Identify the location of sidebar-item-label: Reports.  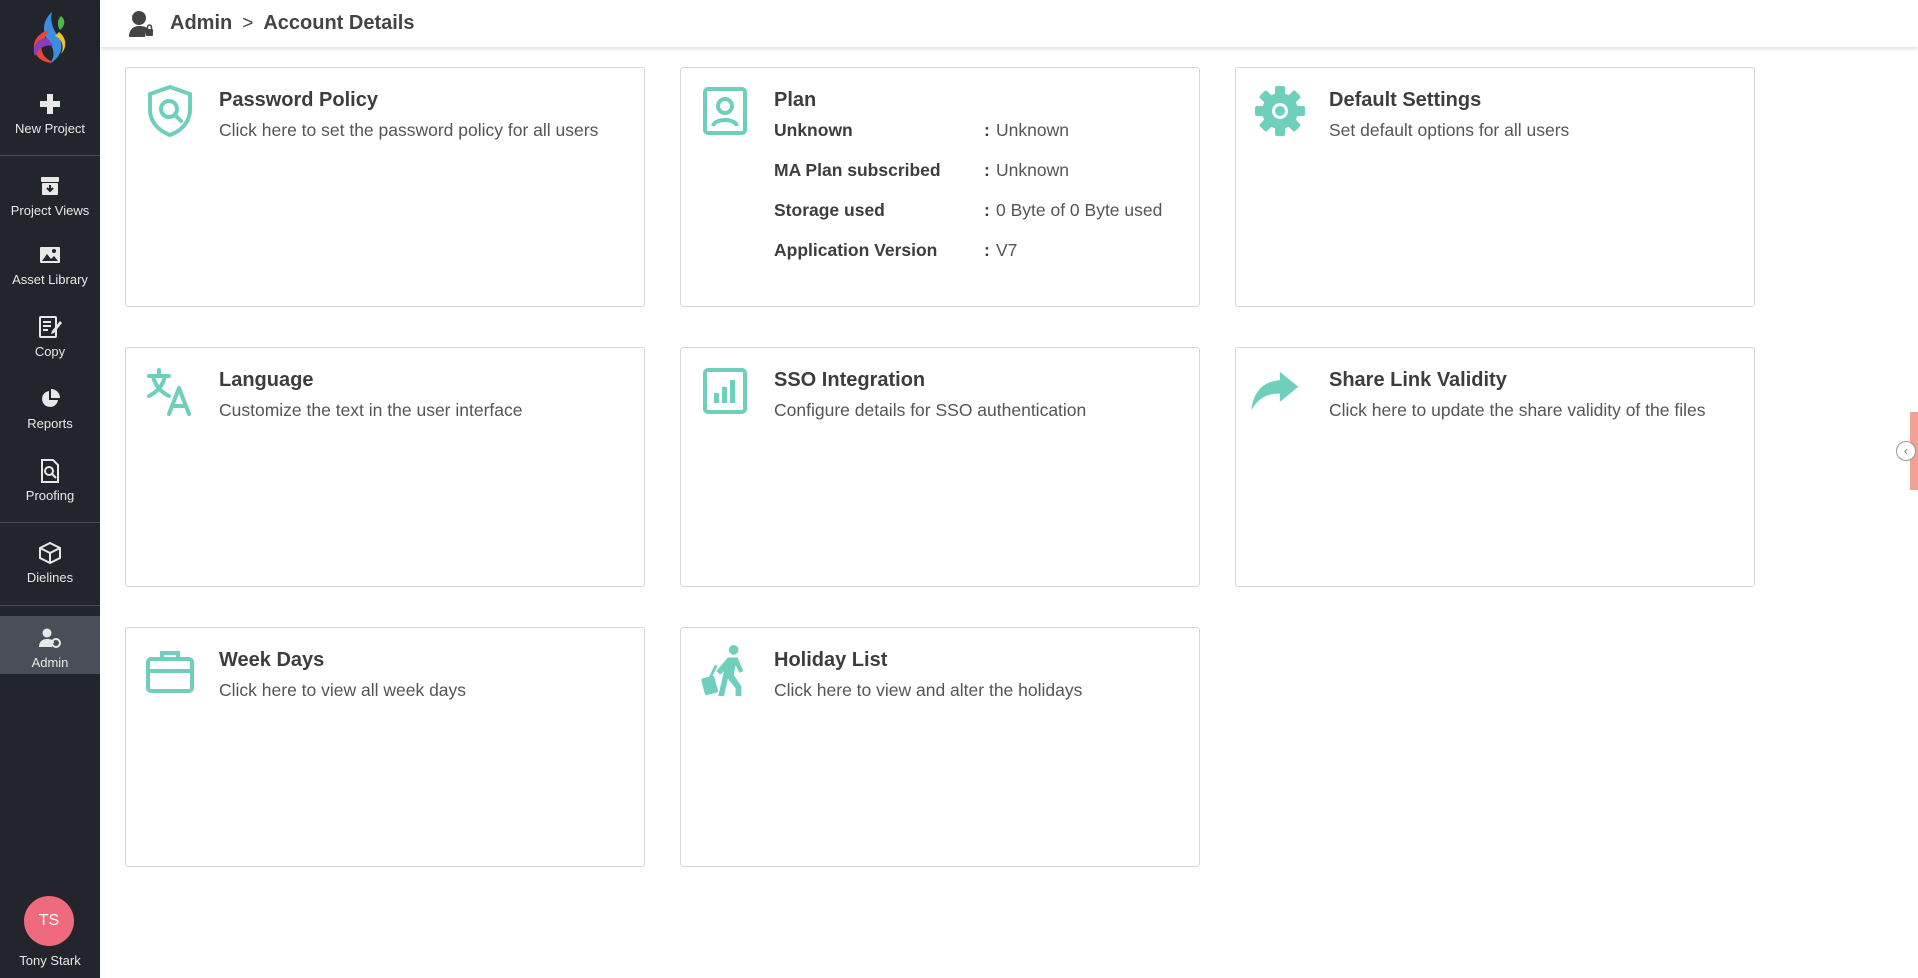
(50, 423).